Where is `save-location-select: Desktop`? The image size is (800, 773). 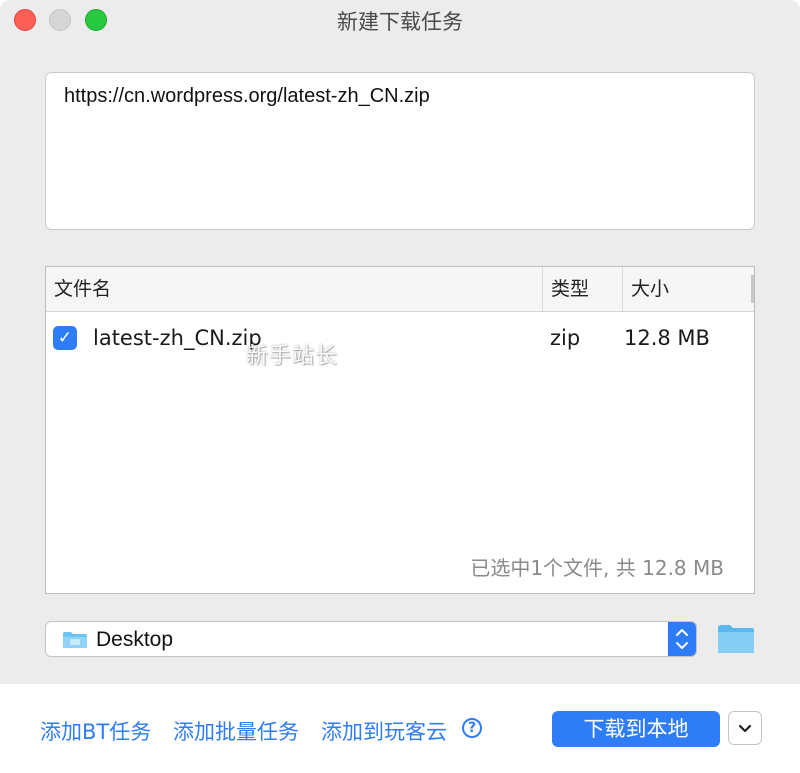
save-location-select: Desktop is located at coordinates (371, 639).